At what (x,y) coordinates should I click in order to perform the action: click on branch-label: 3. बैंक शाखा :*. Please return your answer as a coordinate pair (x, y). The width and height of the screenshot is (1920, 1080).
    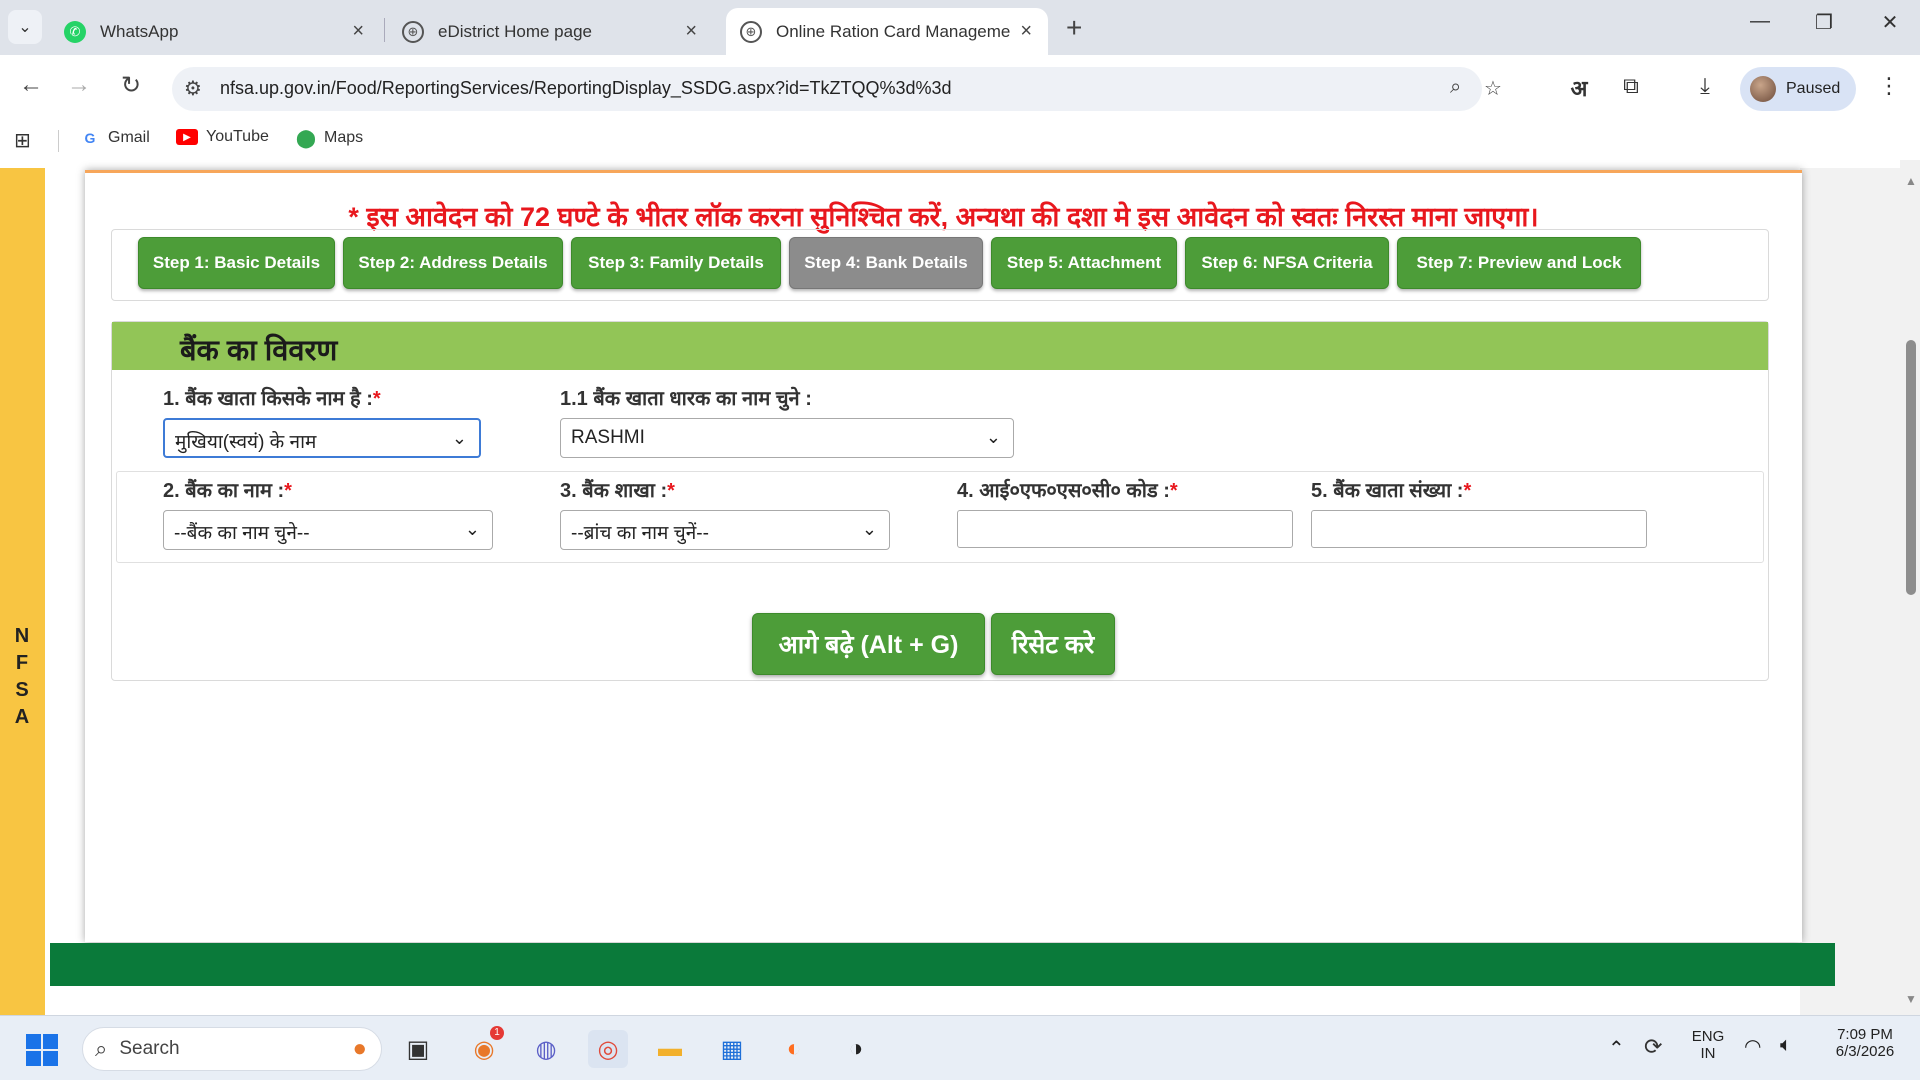
    Looking at the image, I should click on (617, 489).